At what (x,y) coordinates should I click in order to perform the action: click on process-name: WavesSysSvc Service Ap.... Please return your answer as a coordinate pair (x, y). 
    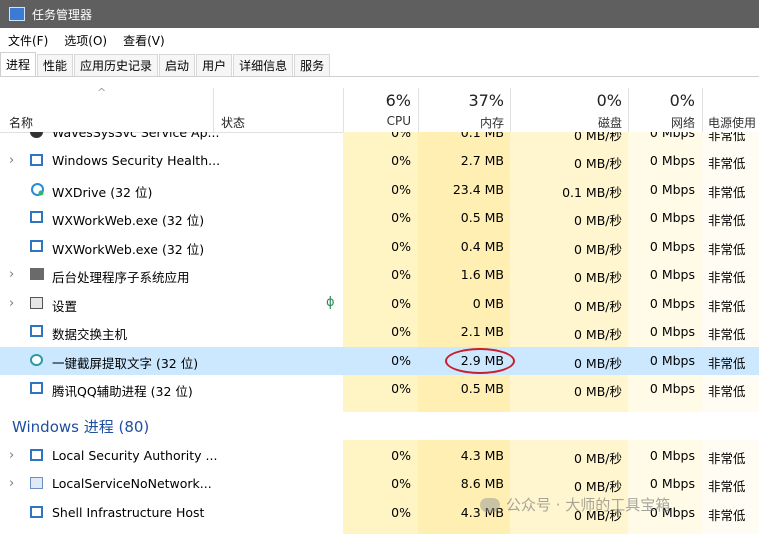
    Looking at the image, I should click on (136, 136).